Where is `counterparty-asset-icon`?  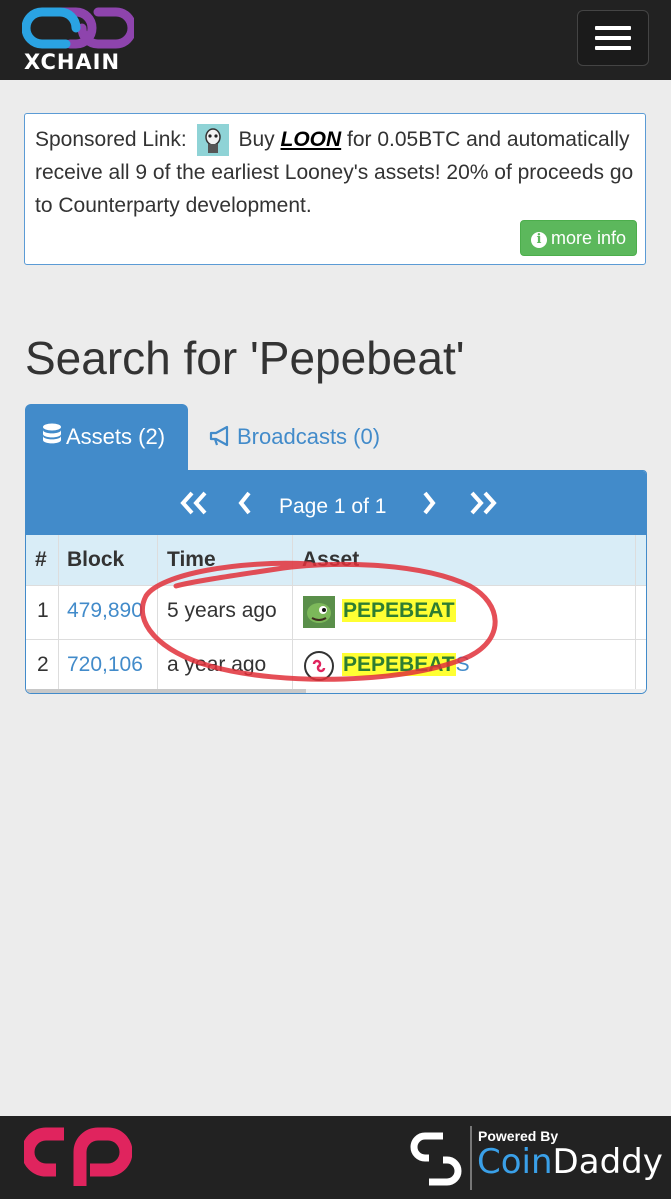
counterparty-asset-icon is located at coordinates (319, 666).